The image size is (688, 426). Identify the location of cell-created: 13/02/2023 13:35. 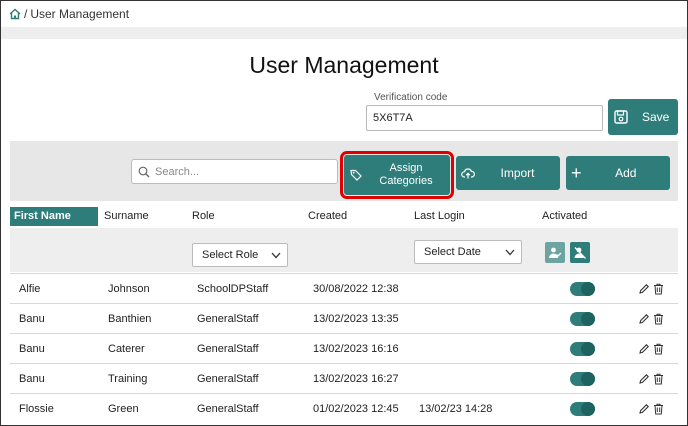
(356, 319).